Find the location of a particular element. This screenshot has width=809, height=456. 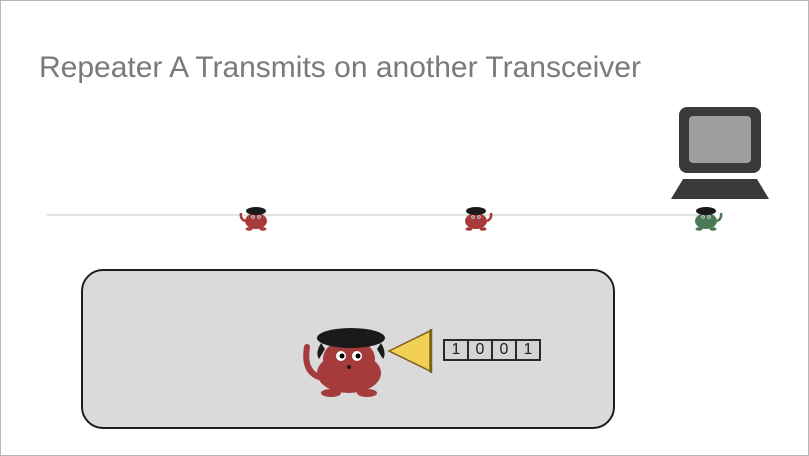

computer-icon is located at coordinates (720, 153).